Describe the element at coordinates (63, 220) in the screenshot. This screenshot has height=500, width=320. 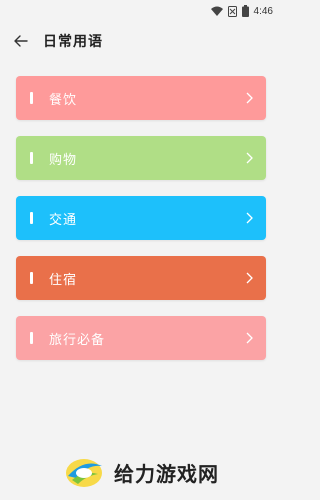
I see `category-label: 交通` at that location.